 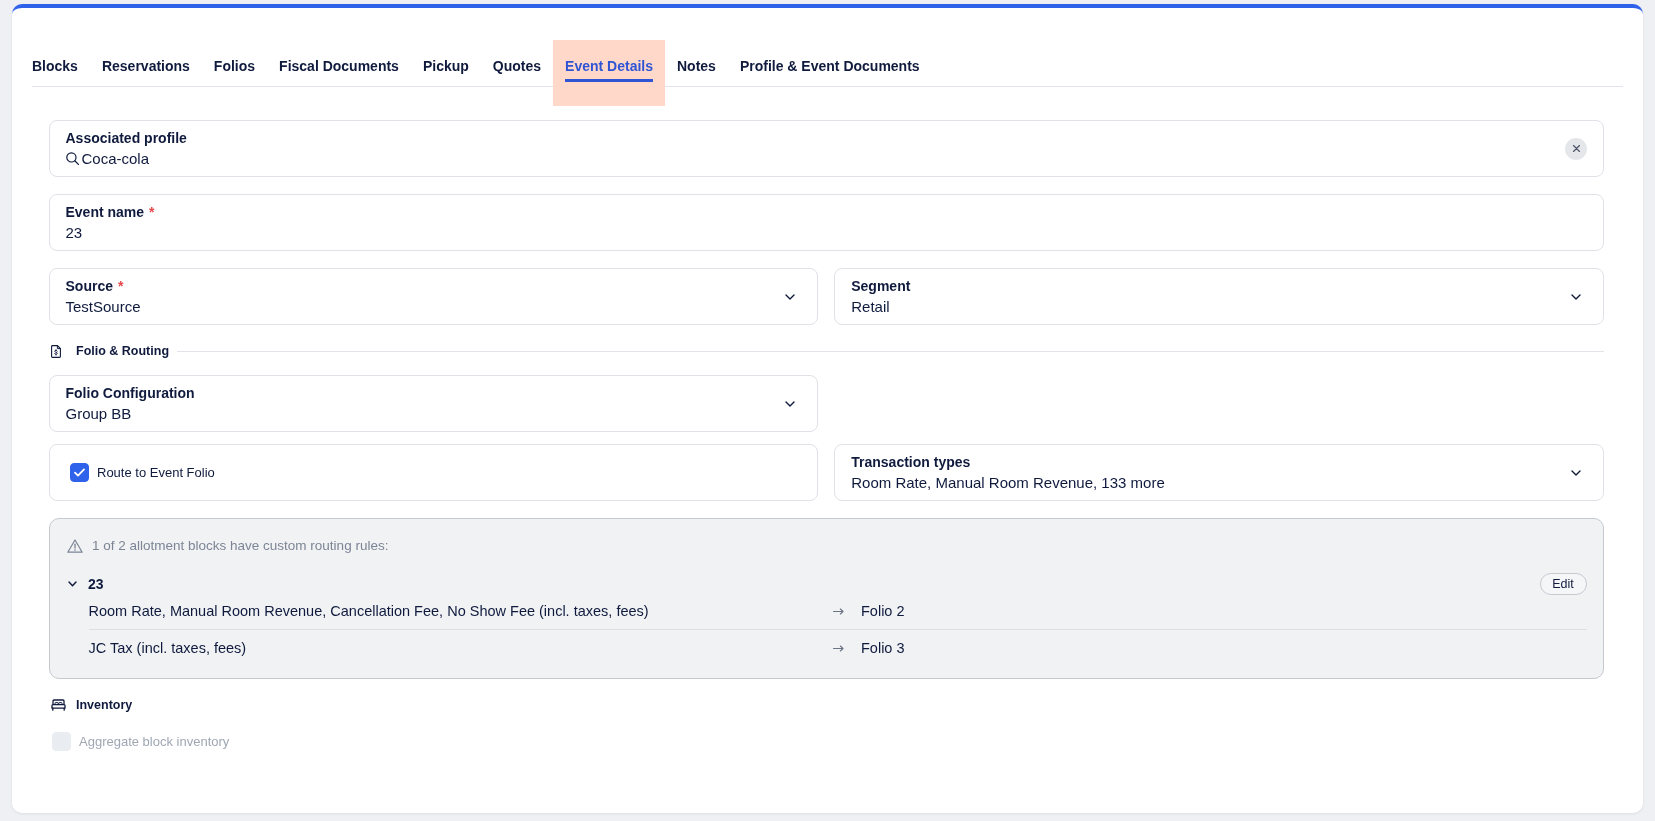 What do you see at coordinates (154, 741) in the screenshot?
I see `checkbox-label: Aggregate block inventory` at bounding box center [154, 741].